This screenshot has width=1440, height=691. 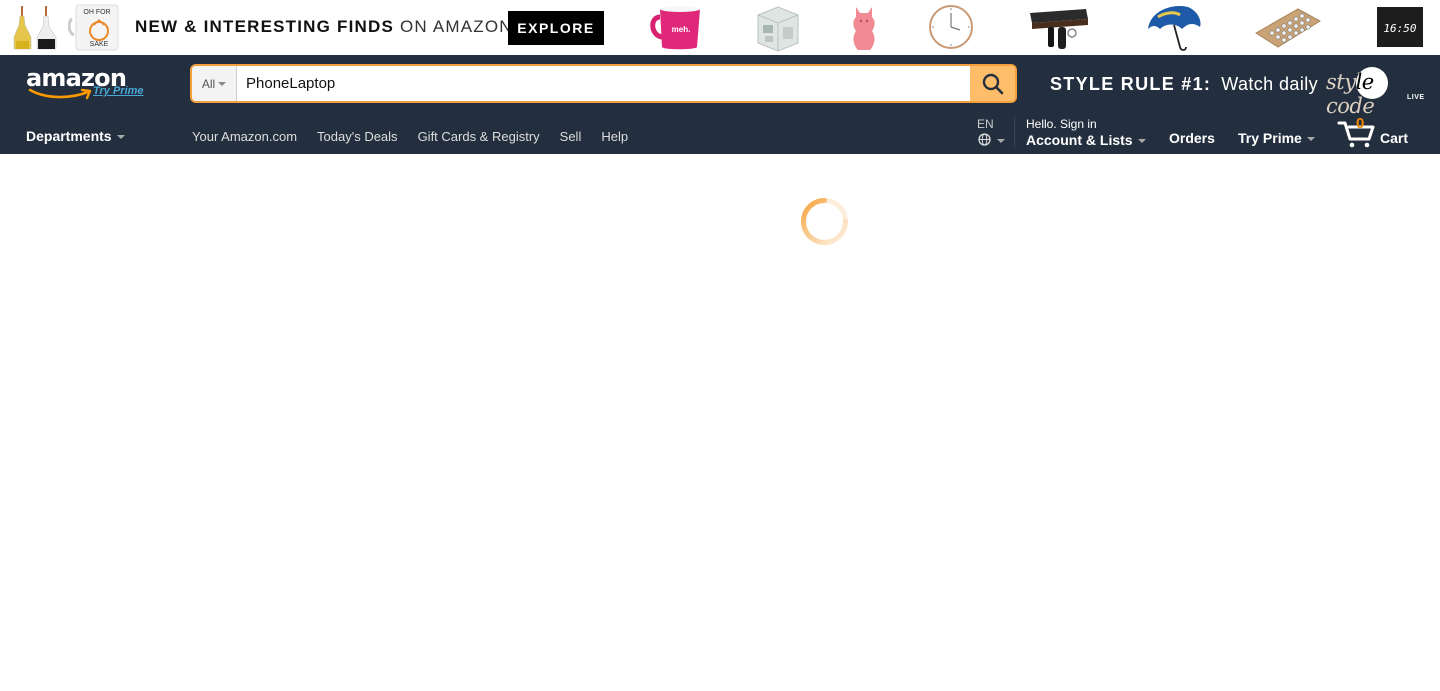 I want to click on account-lists-menu: Hello. Sign in Account & Lists, so click(x=1086, y=132).